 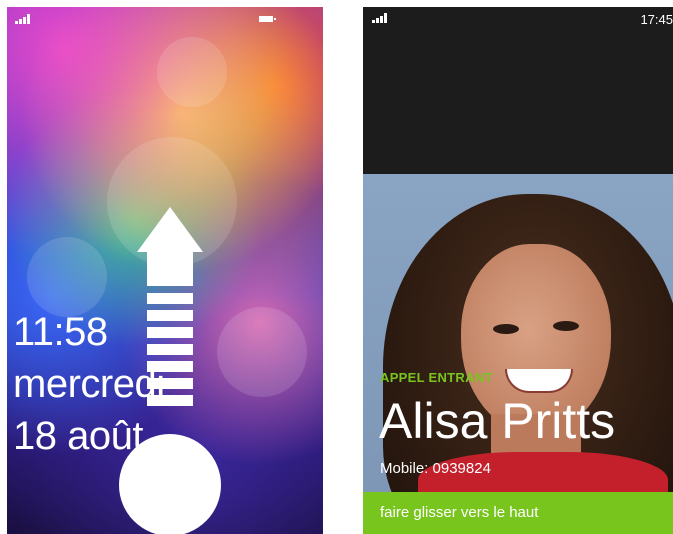 What do you see at coordinates (267, 19) in the screenshot?
I see `battery-icon` at bounding box center [267, 19].